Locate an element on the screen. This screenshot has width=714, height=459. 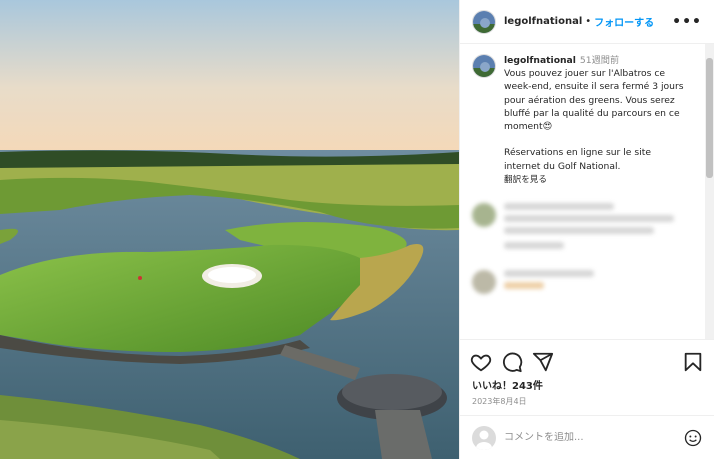
caption-username: legolfnational is located at coordinates (540, 60).